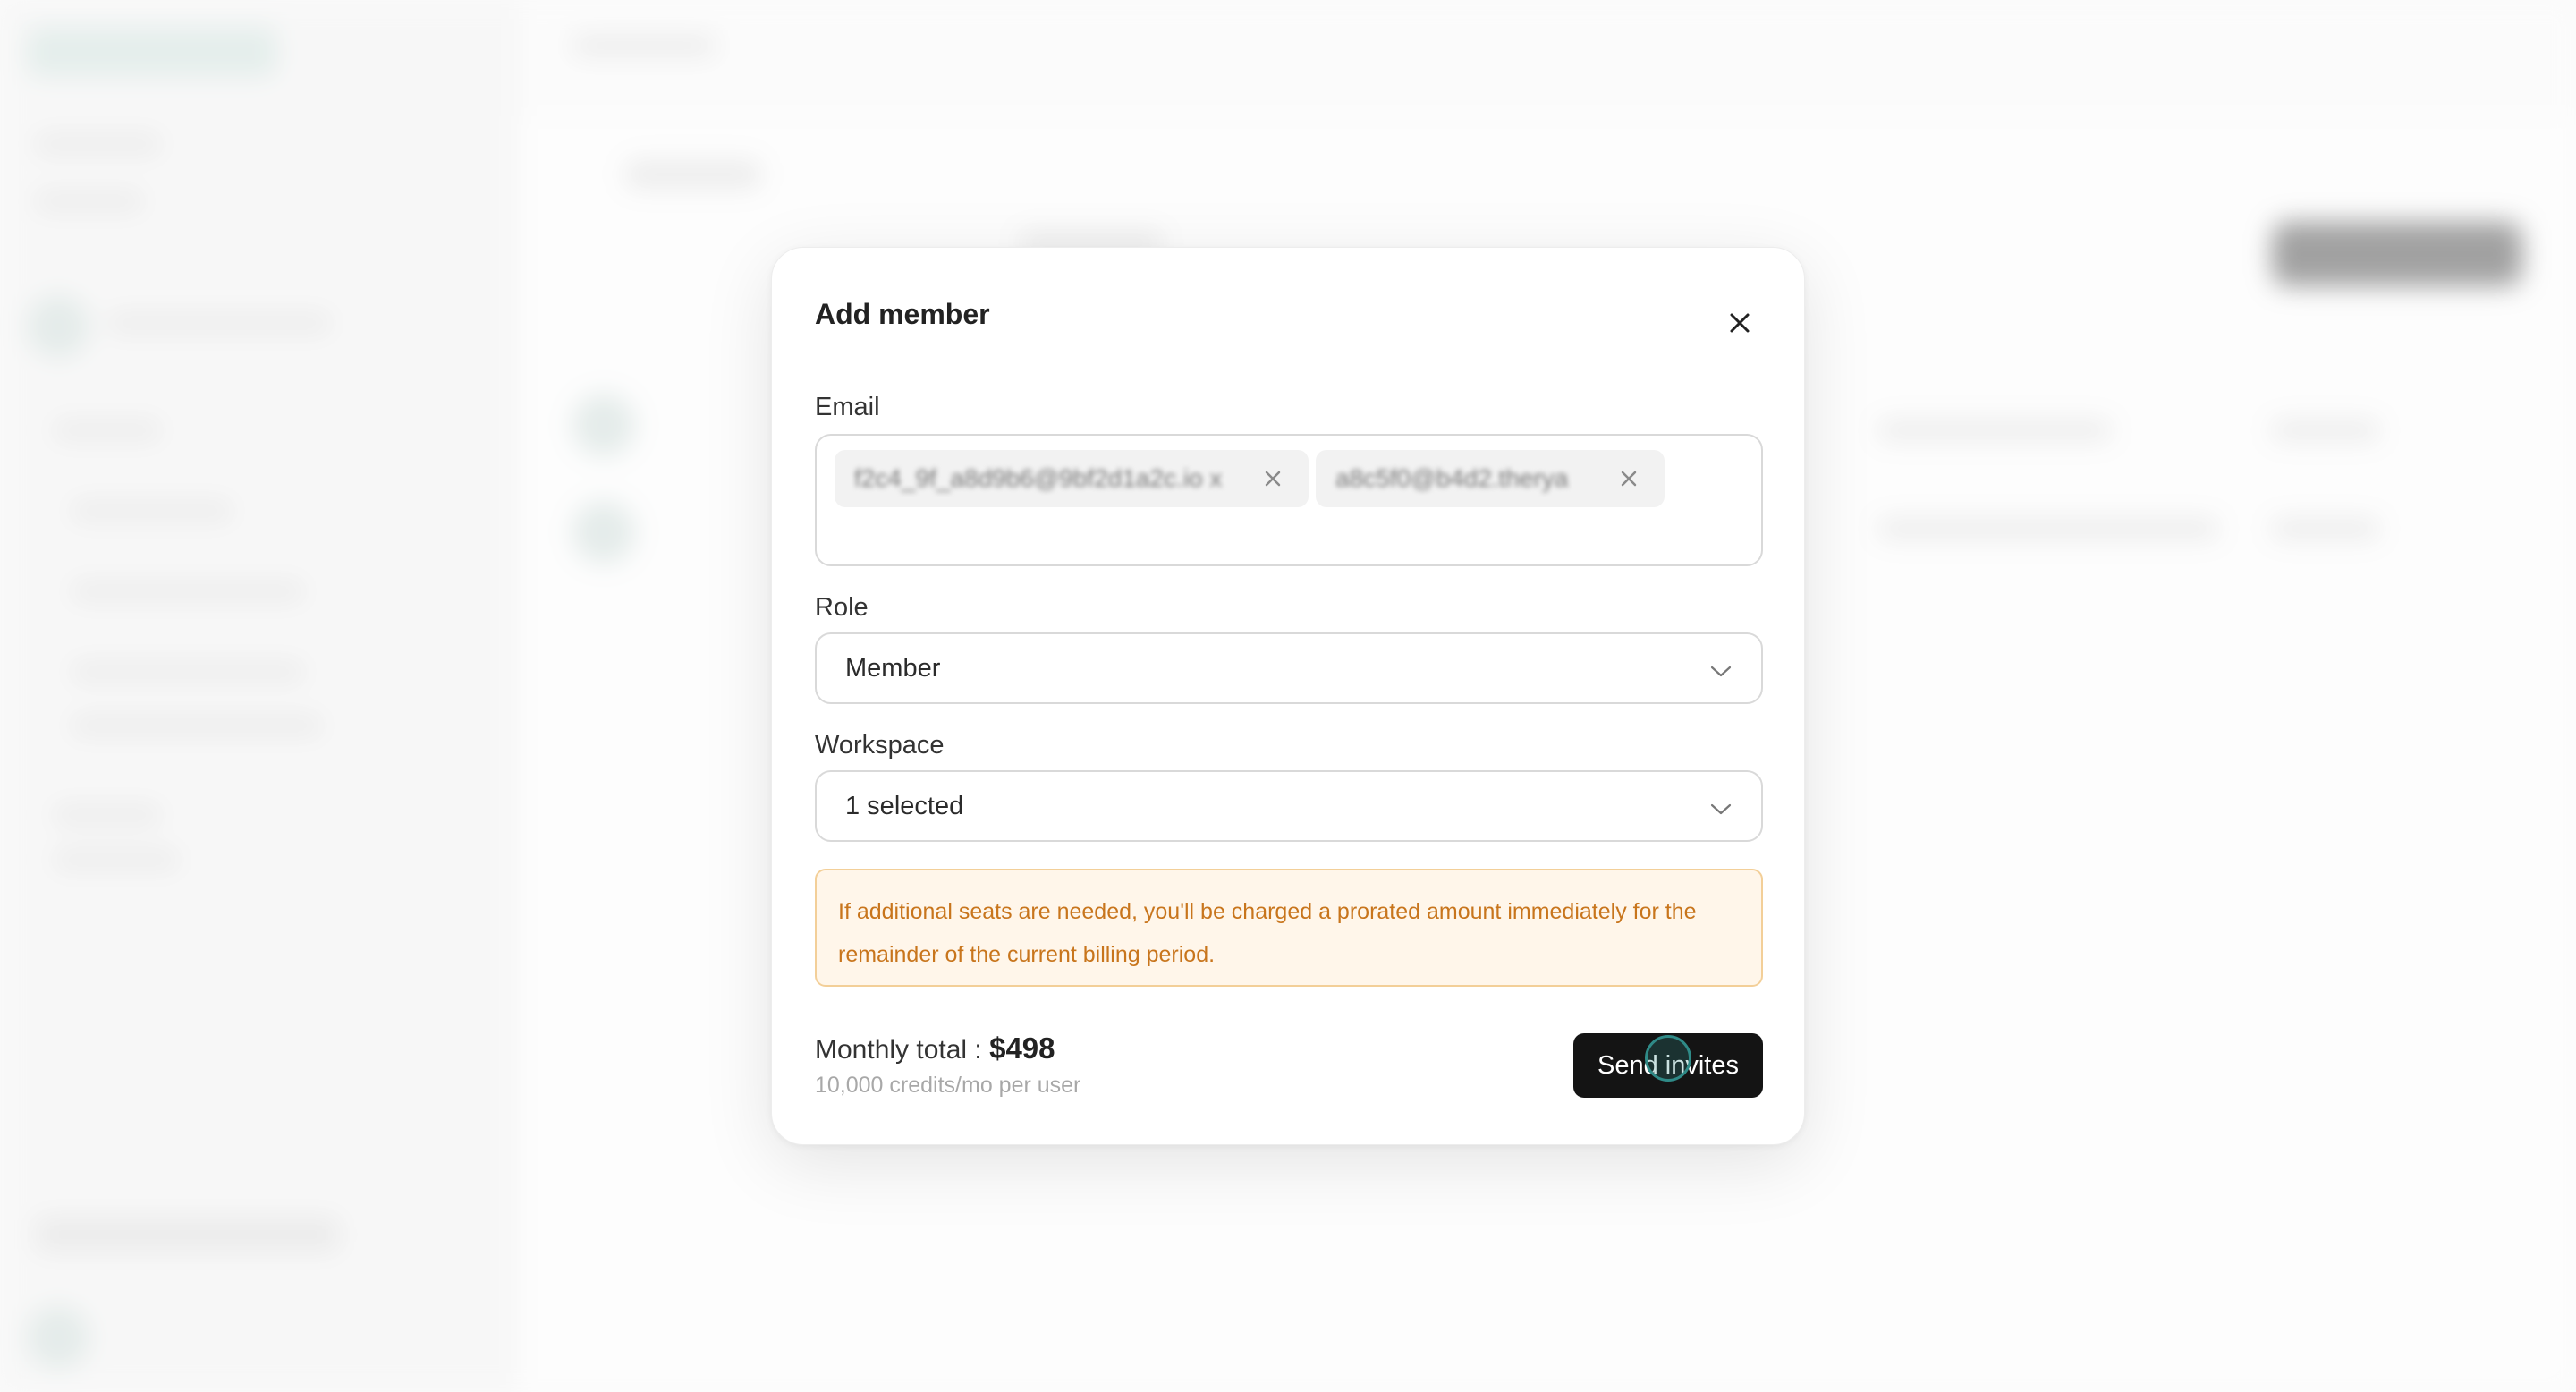  I want to click on send-invites-button: Send invites, so click(1668, 1065).